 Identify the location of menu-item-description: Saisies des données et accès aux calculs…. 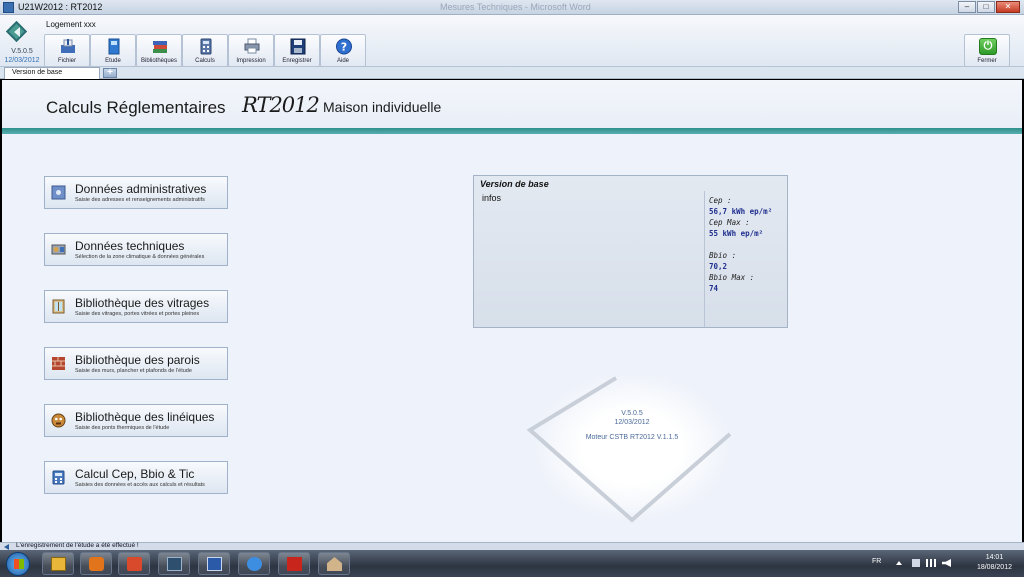
(140, 485).